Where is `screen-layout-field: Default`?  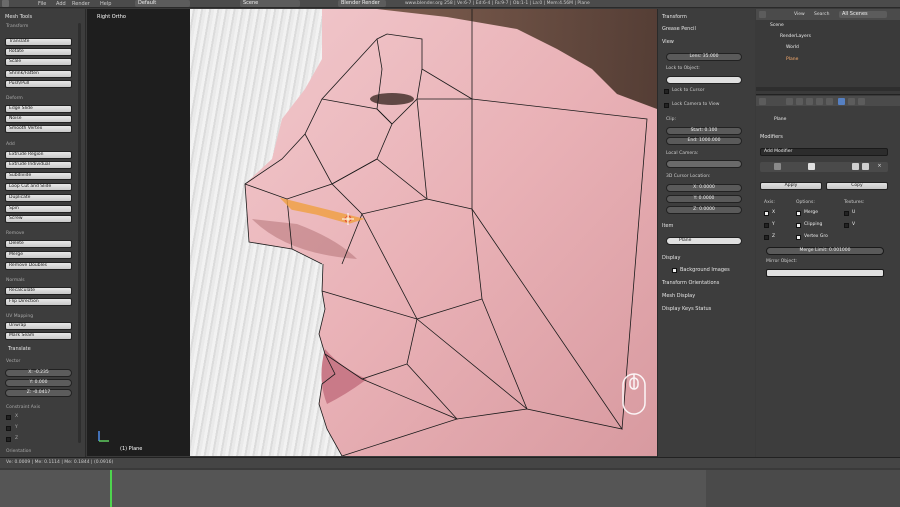
screen-layout-field: Default is located at coordinates (162, 3).